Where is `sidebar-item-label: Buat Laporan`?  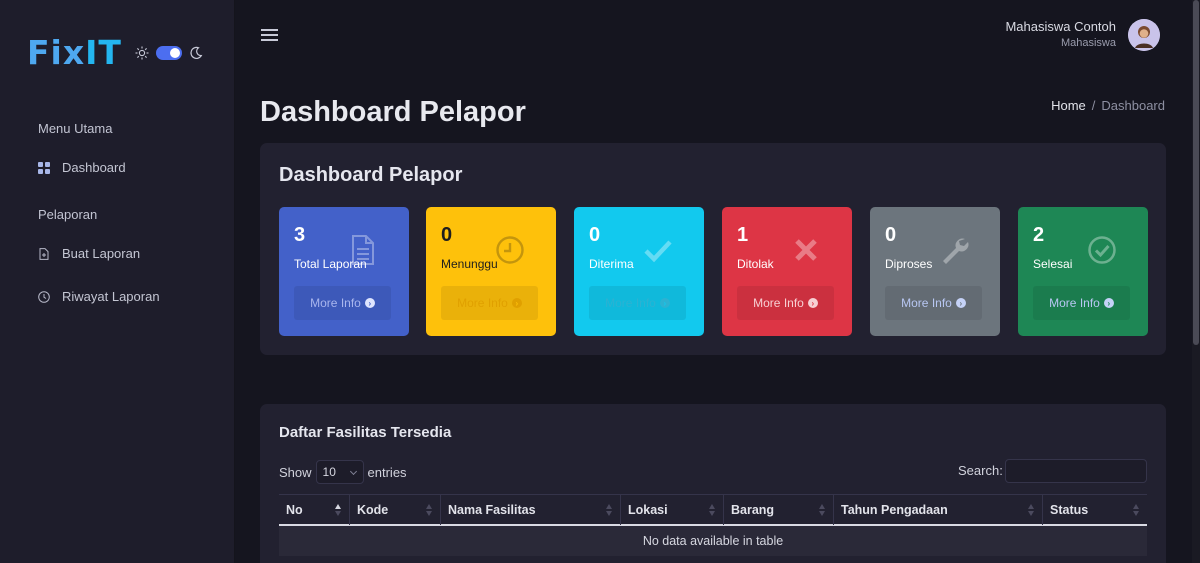 sidebar-item-label: Buat Laporan is located at coordinates (101, 253).